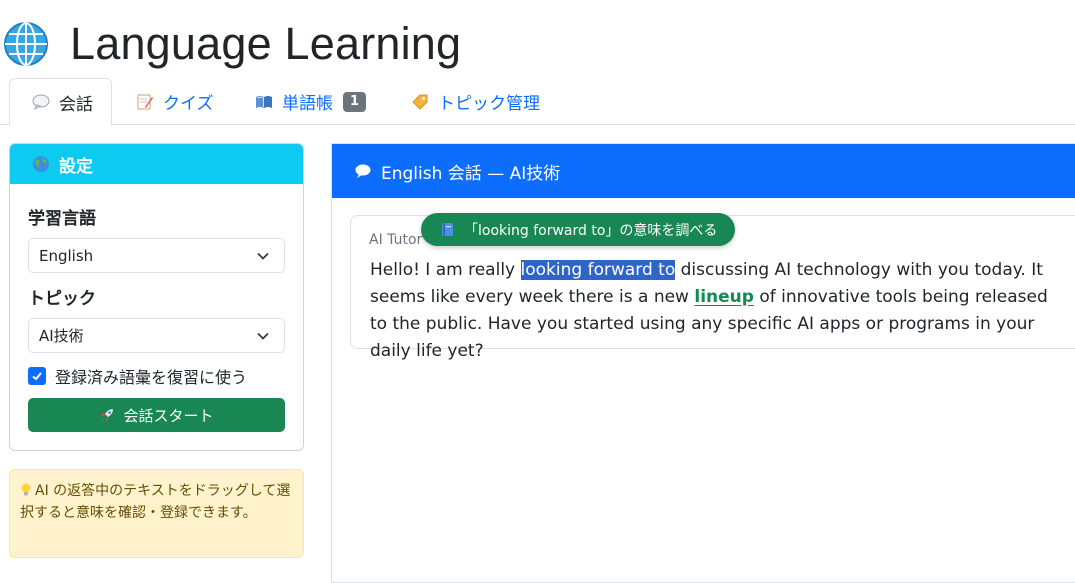  I want to click on tab-label: トピック管理, so click(489, 104).